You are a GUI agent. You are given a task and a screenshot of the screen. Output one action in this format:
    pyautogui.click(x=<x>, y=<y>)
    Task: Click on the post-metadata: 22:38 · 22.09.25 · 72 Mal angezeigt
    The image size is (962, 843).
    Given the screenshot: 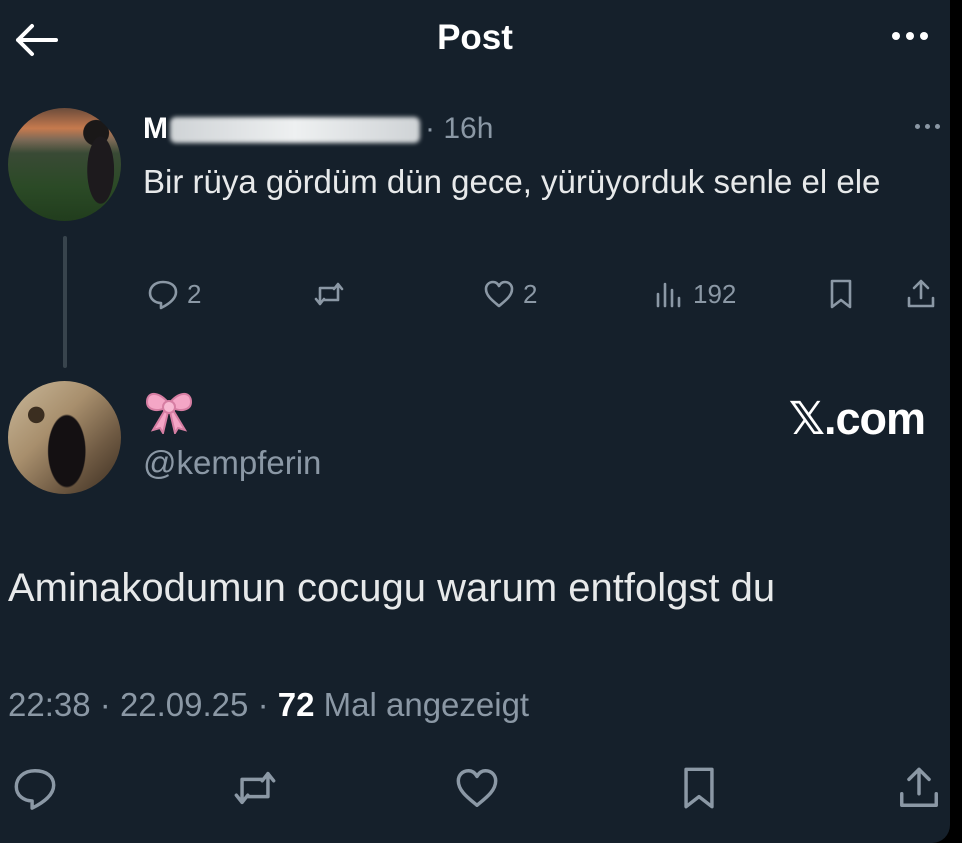 What is the action you would take?
    pyautogui.click(x=268, y=705)
    